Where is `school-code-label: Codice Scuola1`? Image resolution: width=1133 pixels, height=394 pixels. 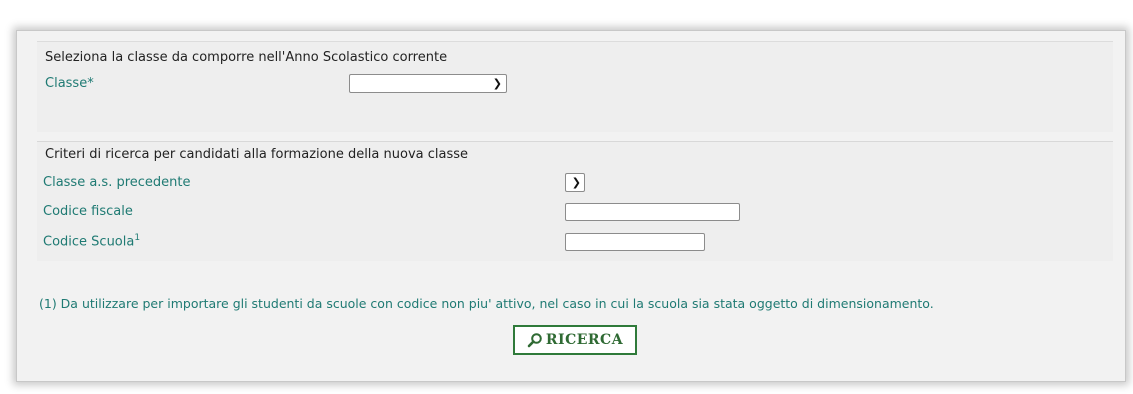
school-code-label: Codice Scuola1 is located at coordinates (91, 241).